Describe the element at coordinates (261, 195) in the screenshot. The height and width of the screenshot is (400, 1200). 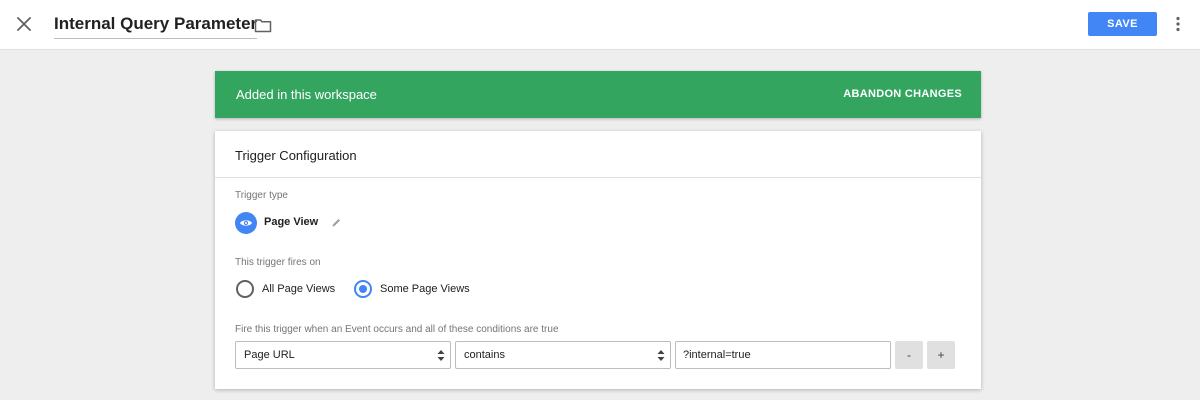
I see `trigger-type-label: Trigger type` at that location.